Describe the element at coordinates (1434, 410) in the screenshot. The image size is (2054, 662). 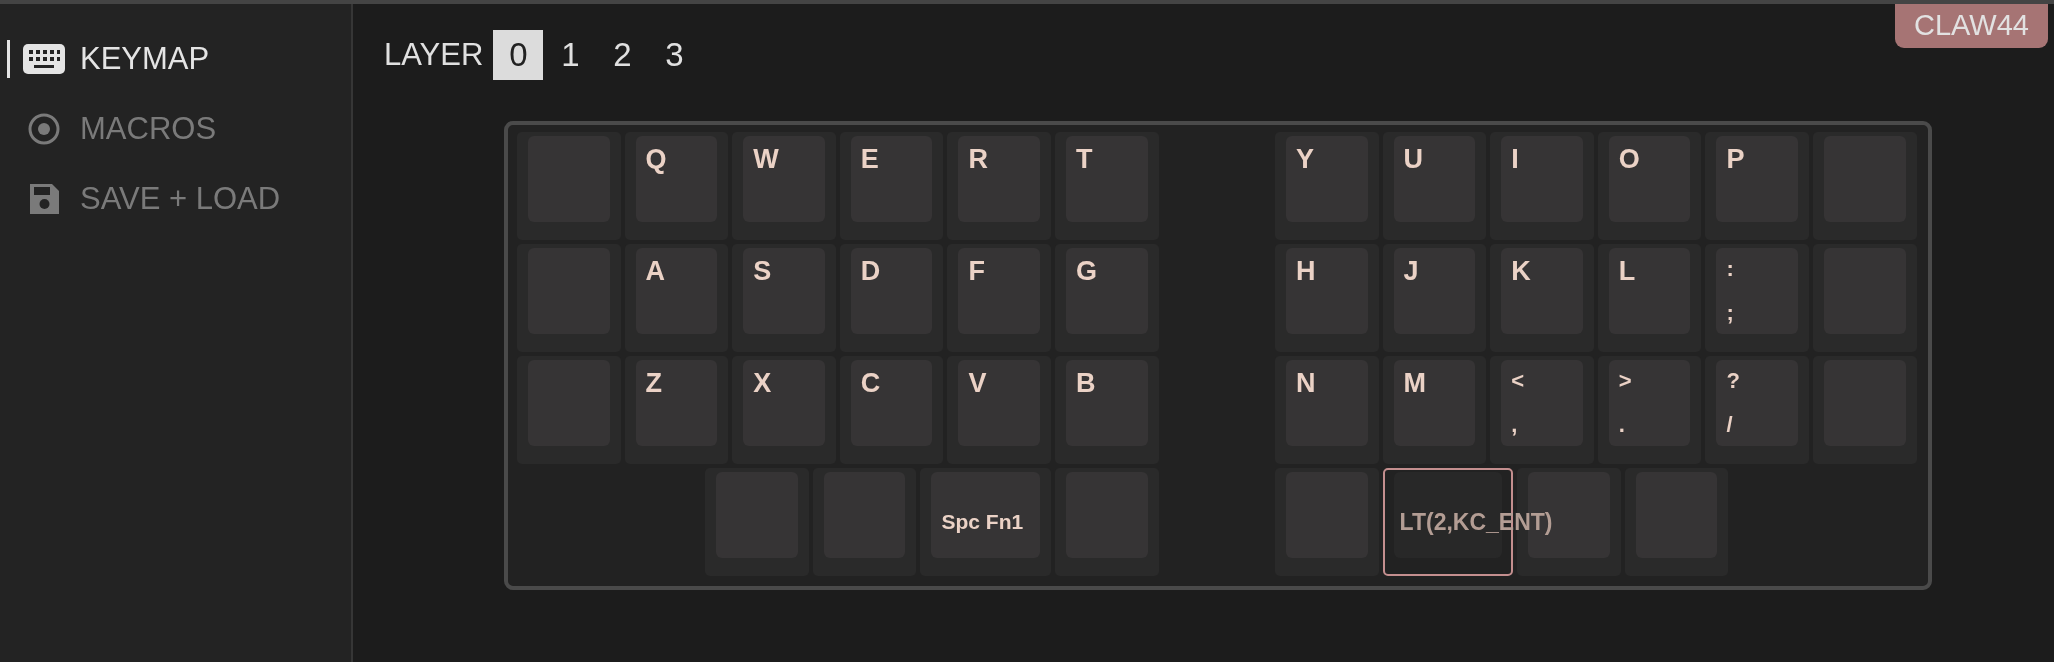
I see `key: M` at that location.